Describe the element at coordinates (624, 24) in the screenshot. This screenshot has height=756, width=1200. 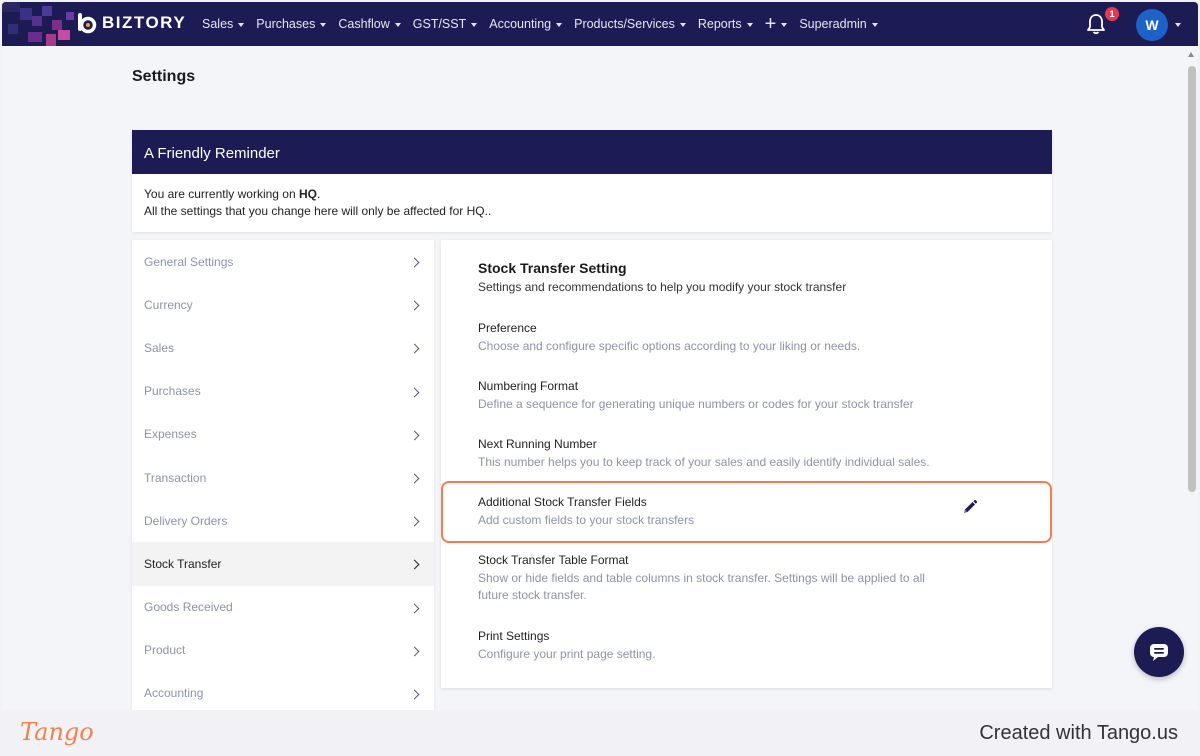
I see `menu-label: Products/Services` at that location.